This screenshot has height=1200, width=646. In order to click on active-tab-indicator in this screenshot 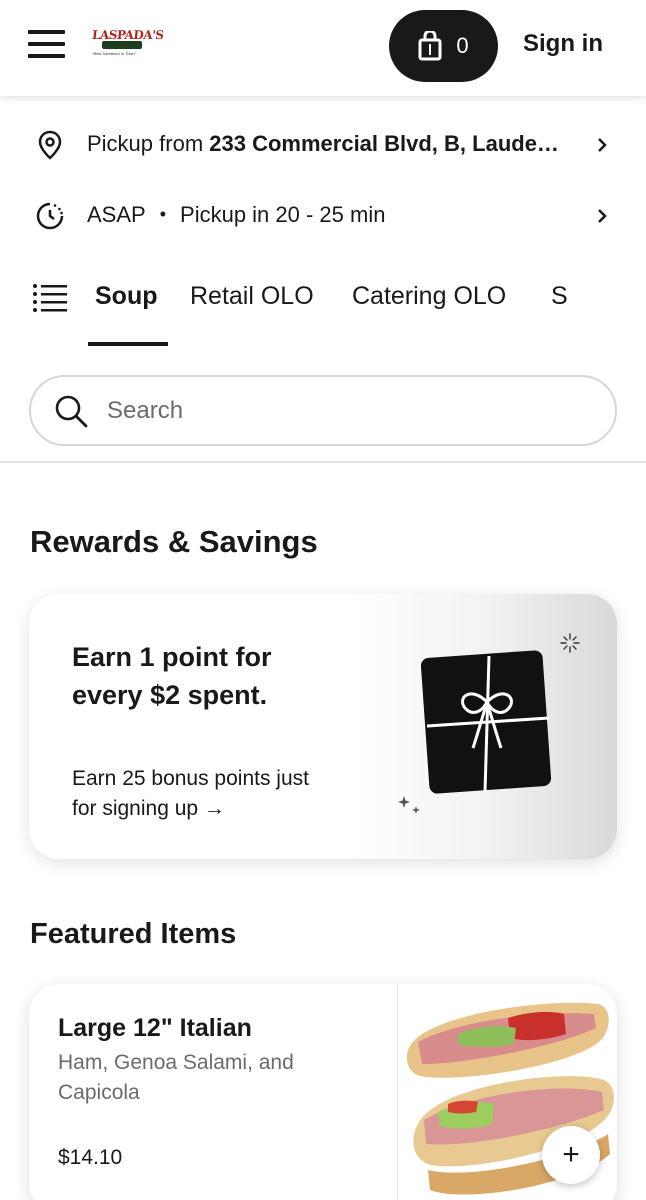, I will do `click(128, 344)`.